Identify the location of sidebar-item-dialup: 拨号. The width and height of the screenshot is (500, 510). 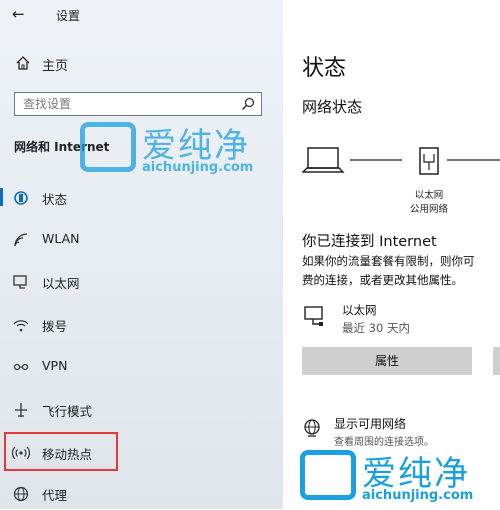
(141, 324).